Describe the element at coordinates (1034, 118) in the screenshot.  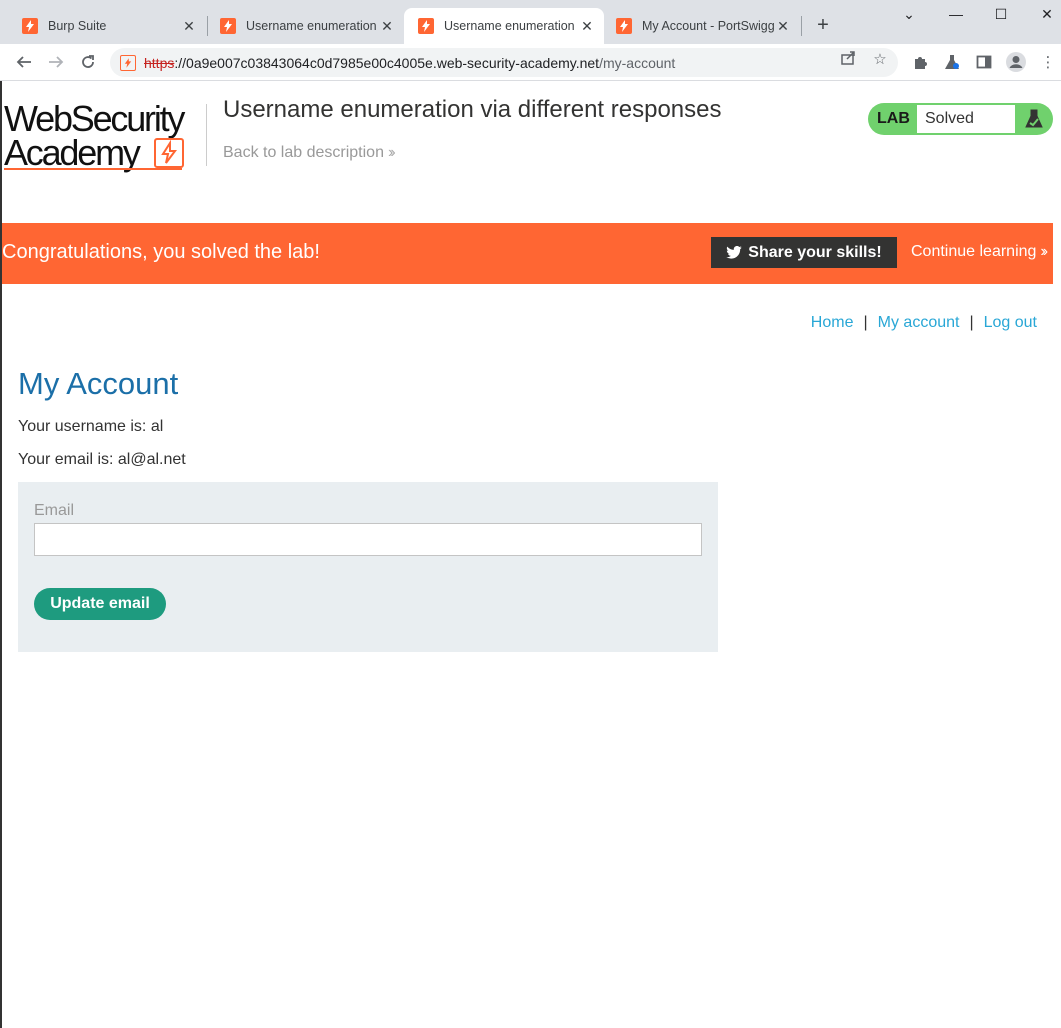
I see `flask-icon` at that location.